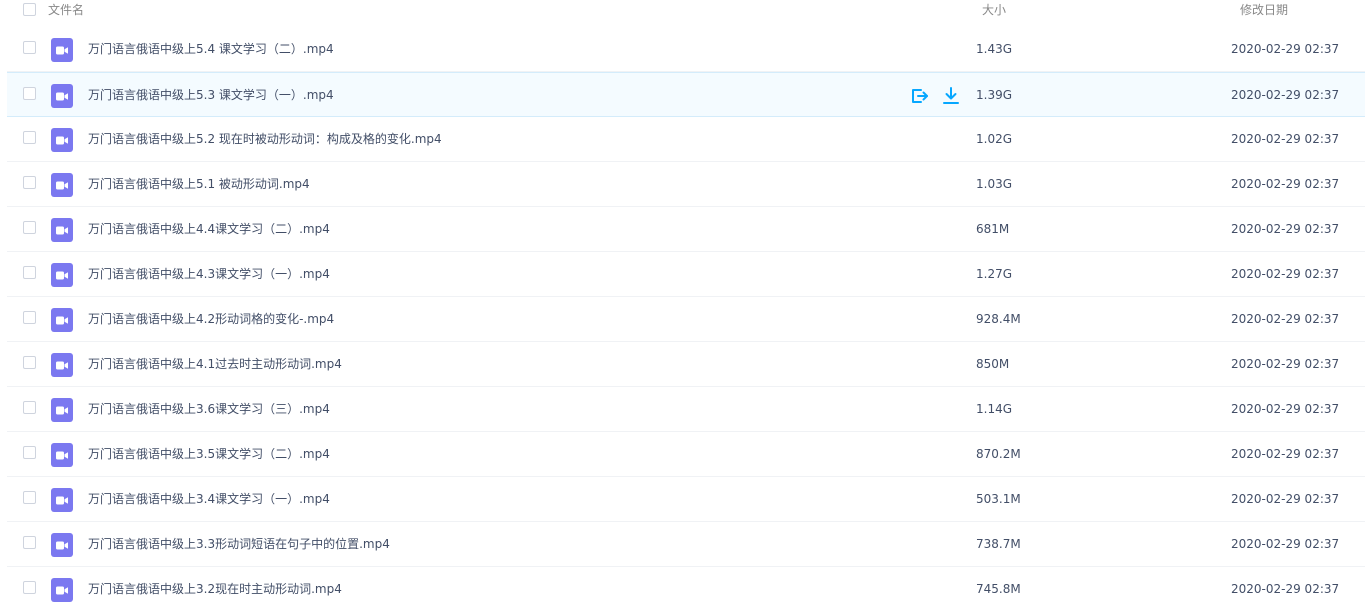 The width and height of the screenshot is (1365, 607). What do you see at coordinates (994, 184) in the screenshot?
I see `file-size: 1.03G` at bounding box center [994, 184].